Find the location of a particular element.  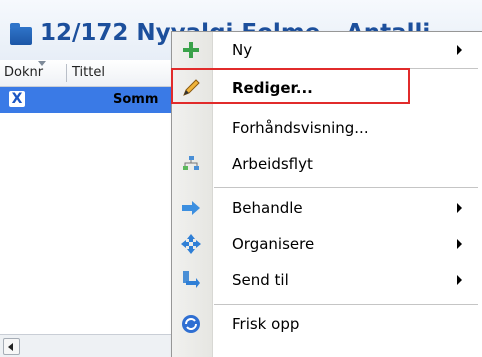

arrow-right-icon is located at coordinates (191, 208).